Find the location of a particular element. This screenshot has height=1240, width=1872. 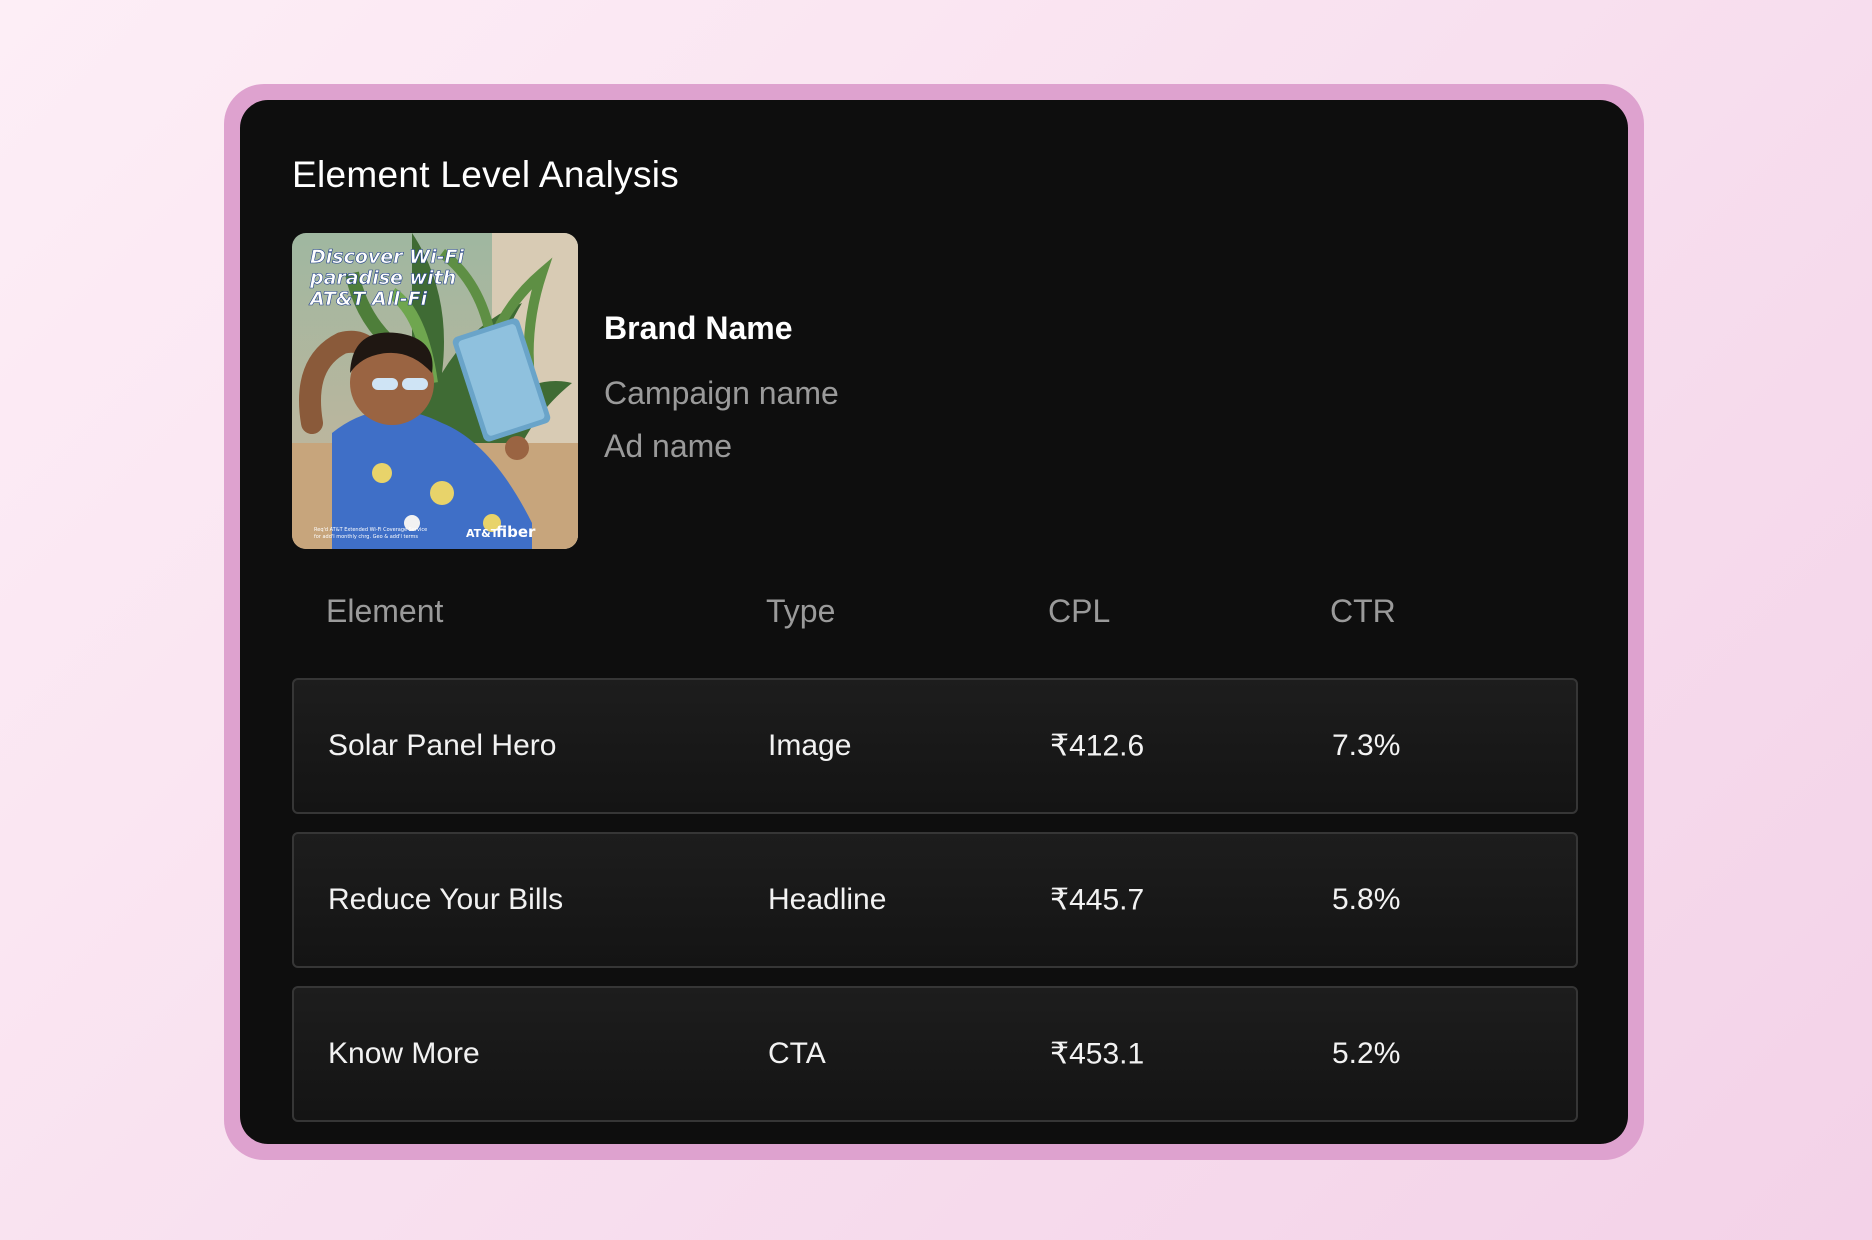

element-cell: Reduce Your Bills is located at coordinates (446, 899).